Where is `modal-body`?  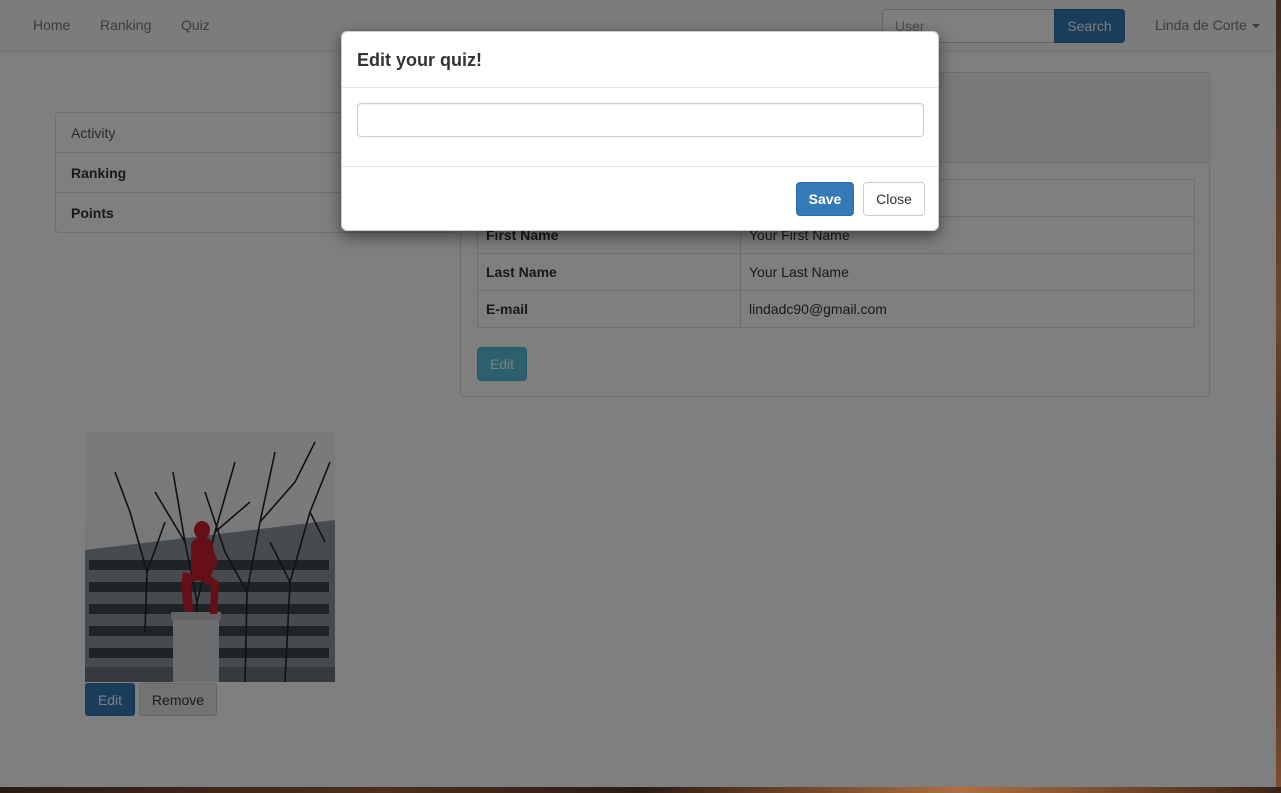
modal-body is located at coordinates (640, 127).